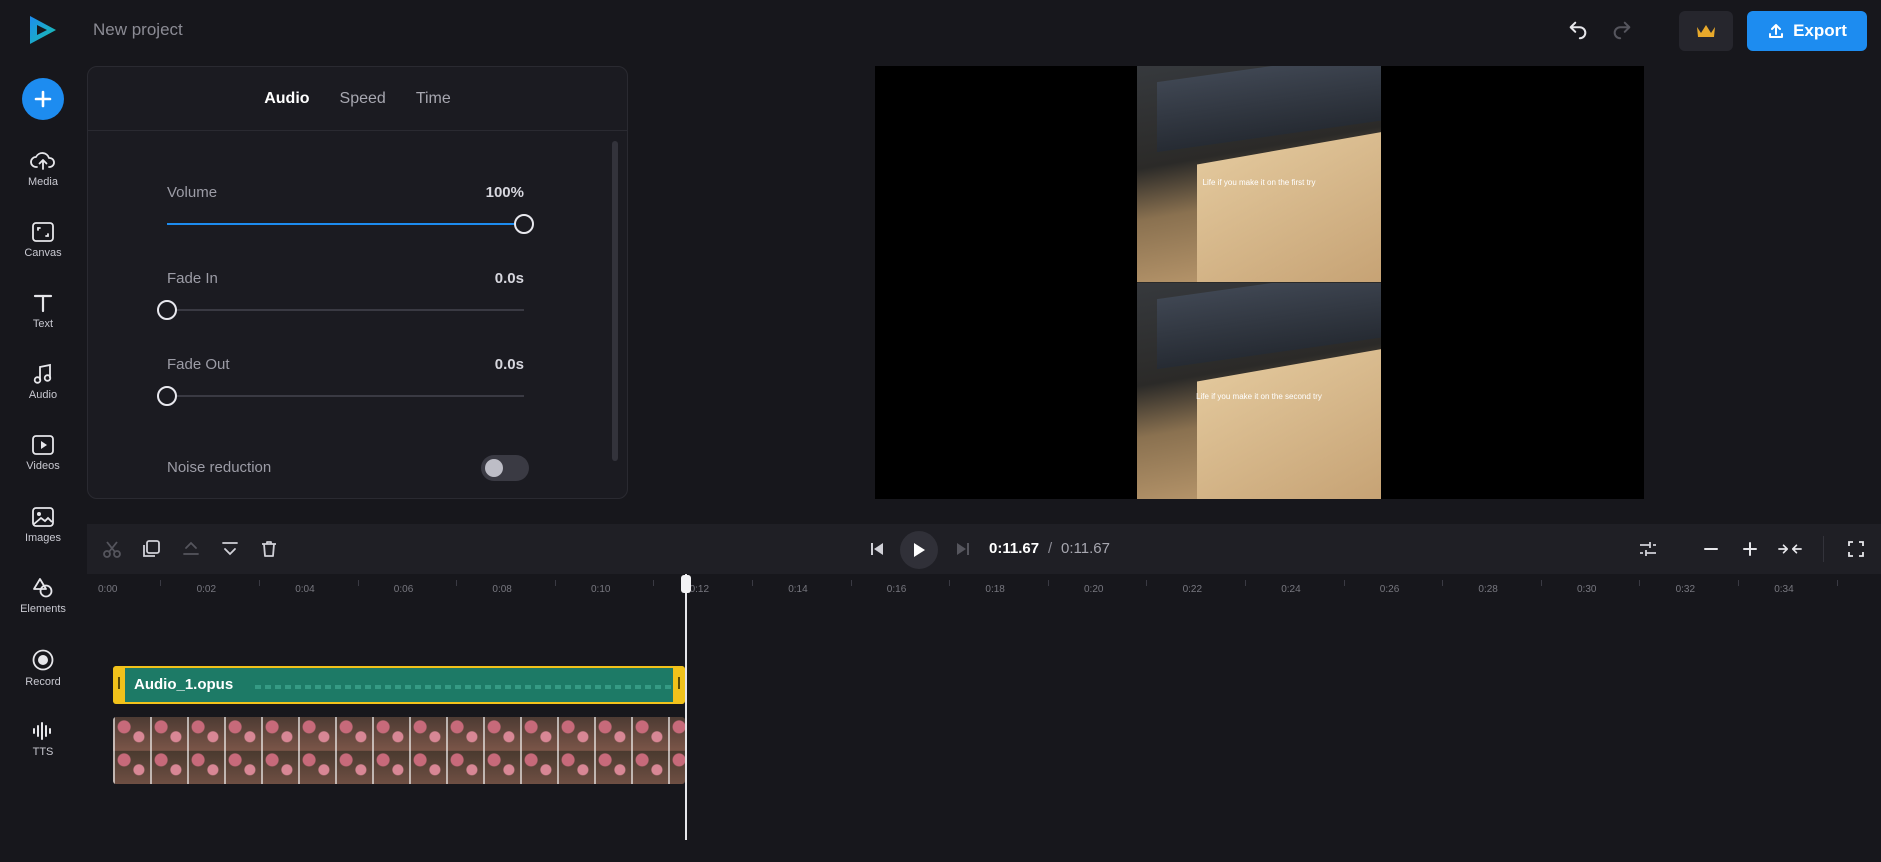 Image resolution: width=1881 pixels, height=862 pixels. What do you see at coordinates (505, 468) in the screenshot?
I see `noise-reduction-toggle` at bounding box center [505, 468].